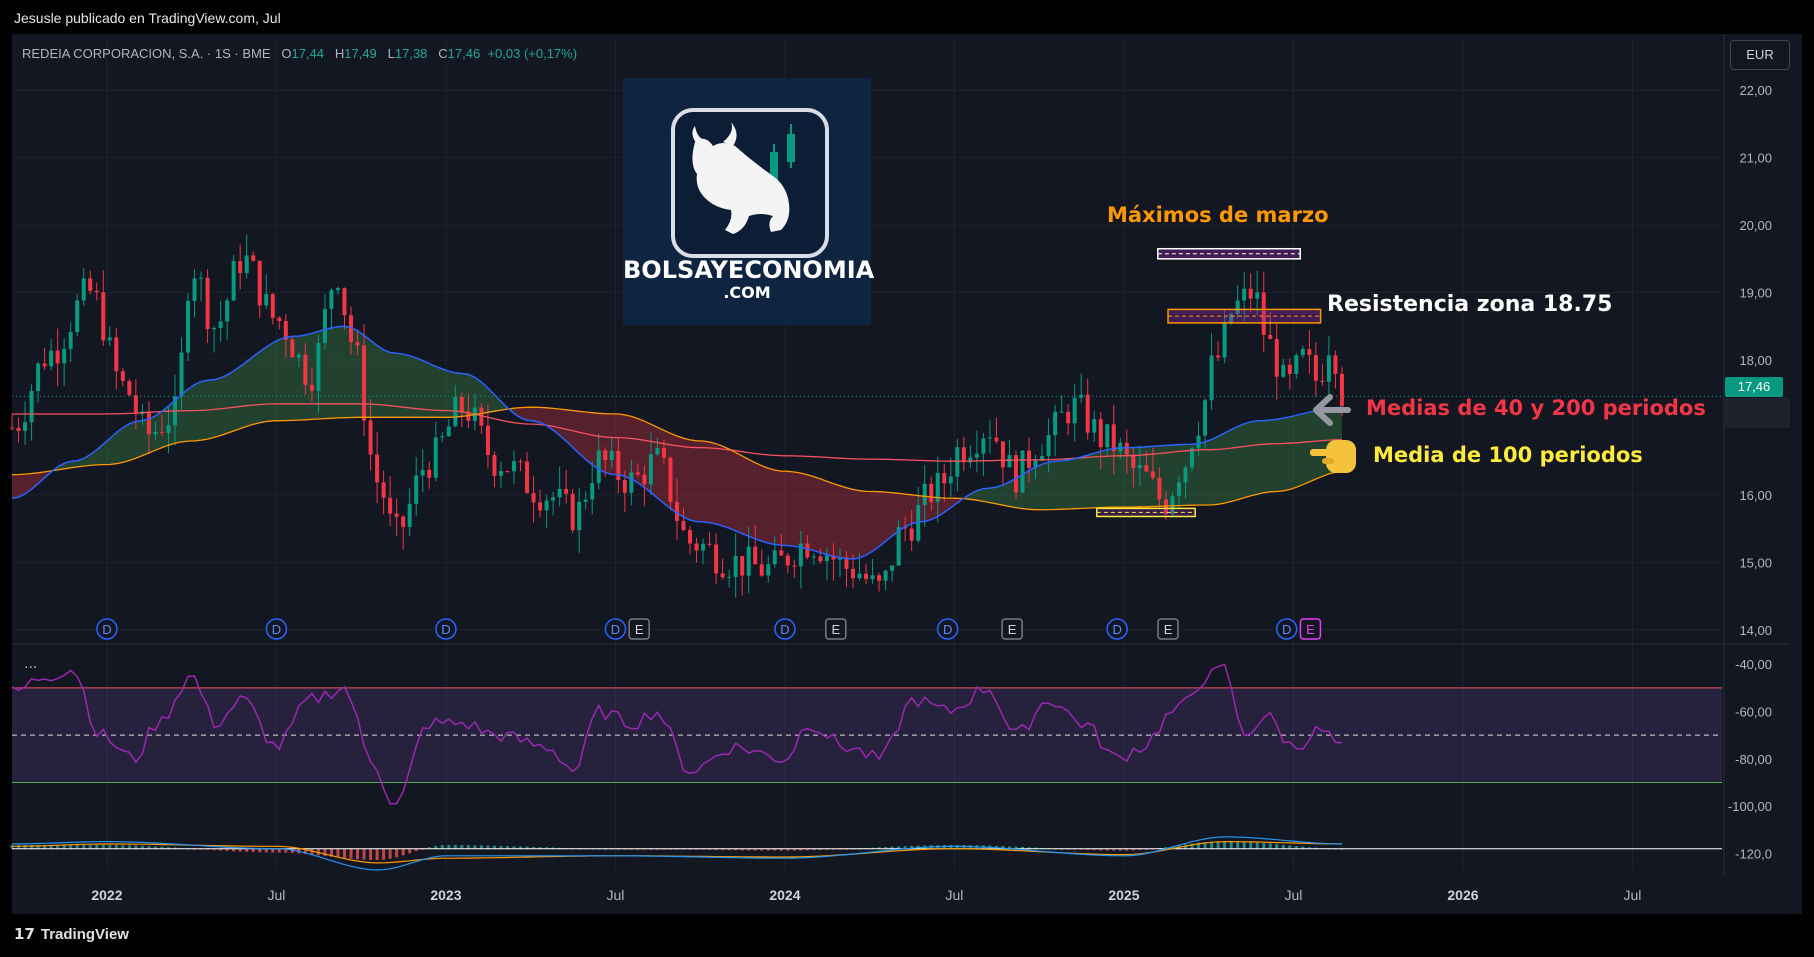 The height and width of the screenshot is (957, 1814). What do you see at coordinates (1310, 629) in the screenshot?
I see `earnings-letter: E` at bounding box center [1310, 629].